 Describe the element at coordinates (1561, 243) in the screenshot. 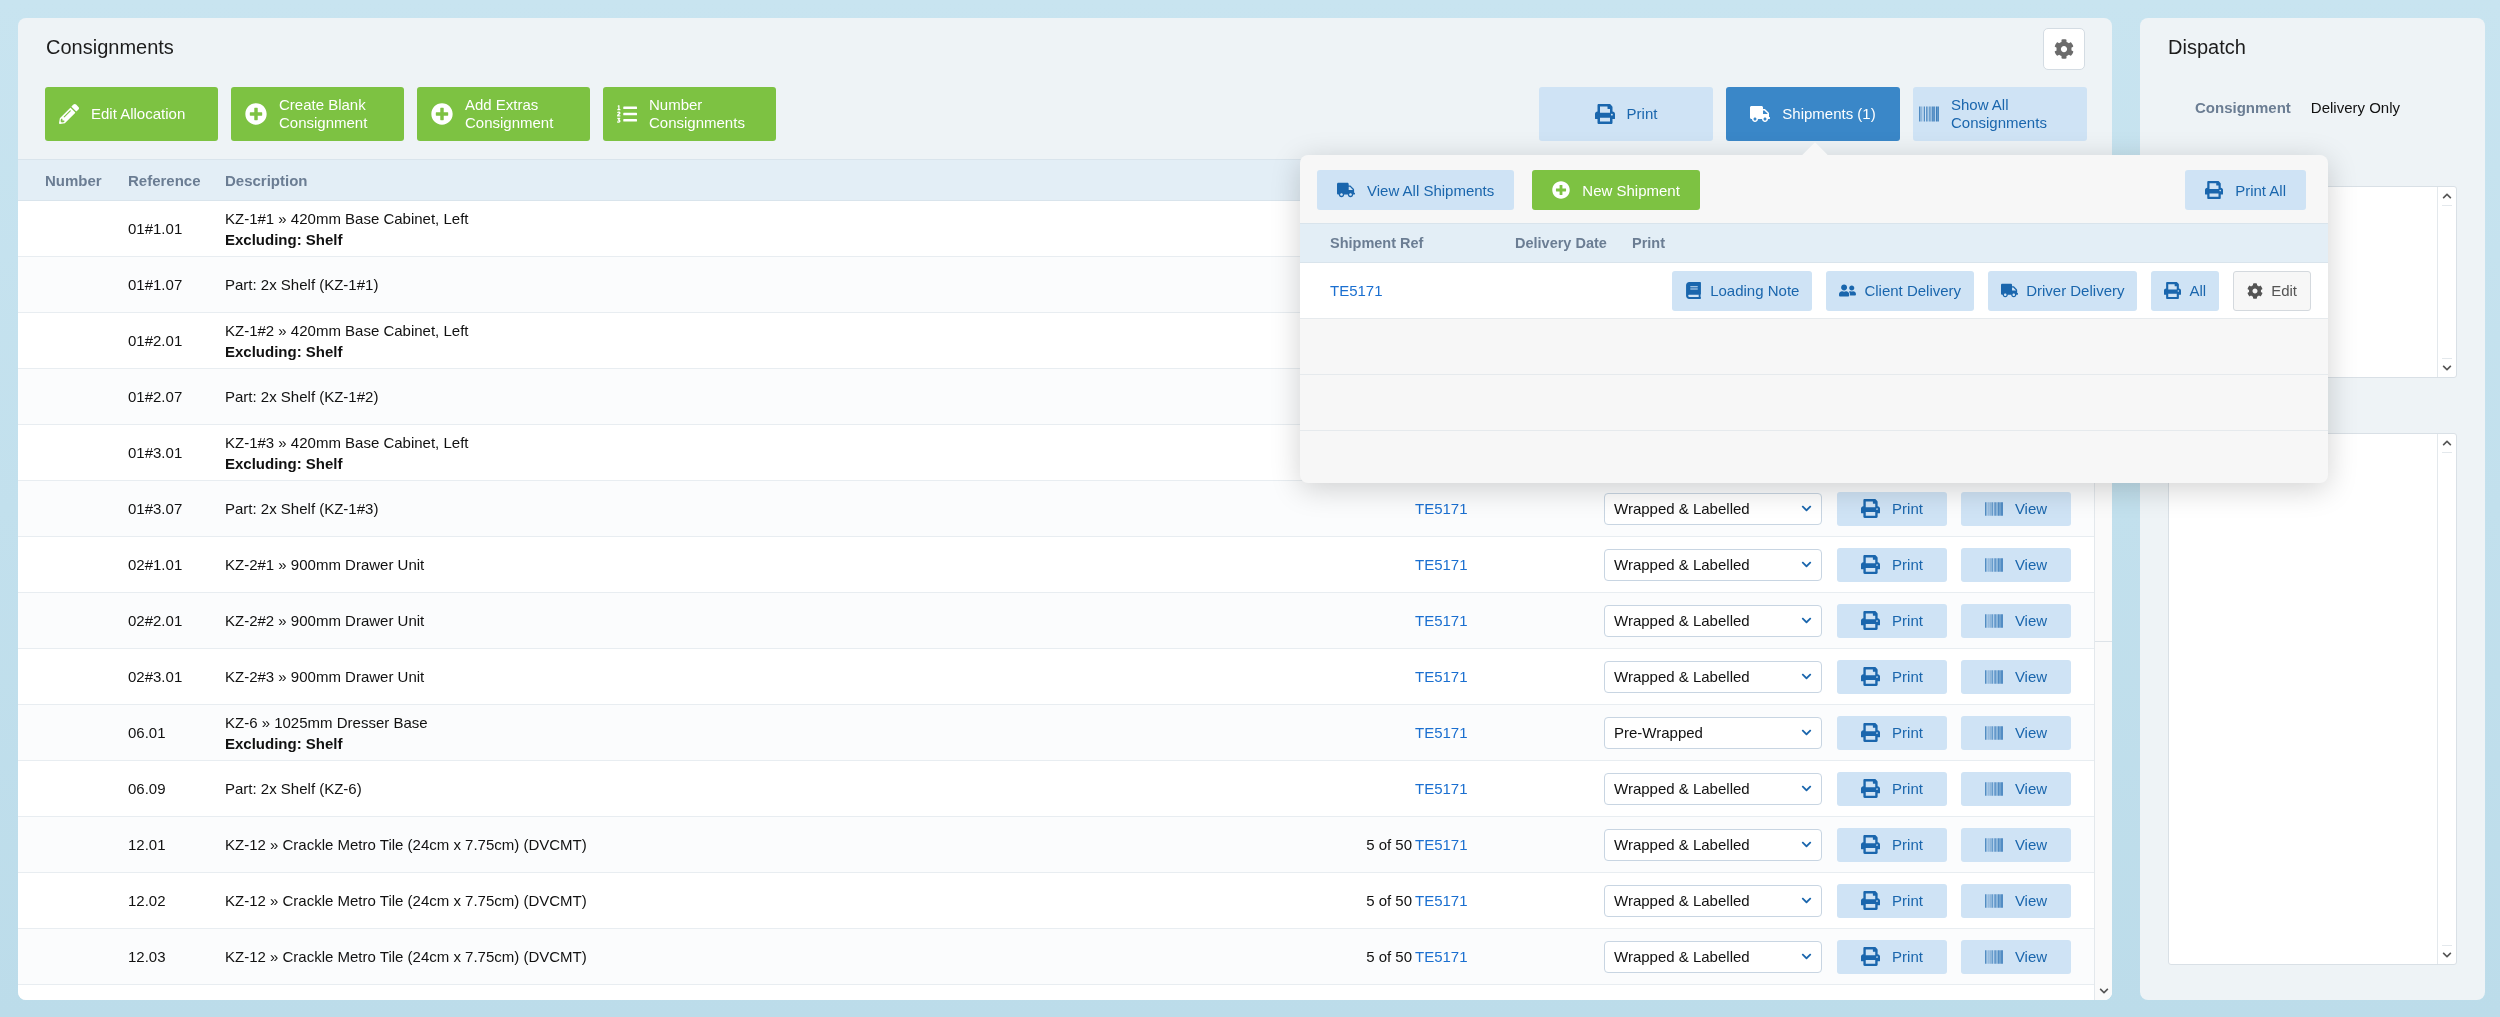

I see `column-header: Delivery Date` at that location.